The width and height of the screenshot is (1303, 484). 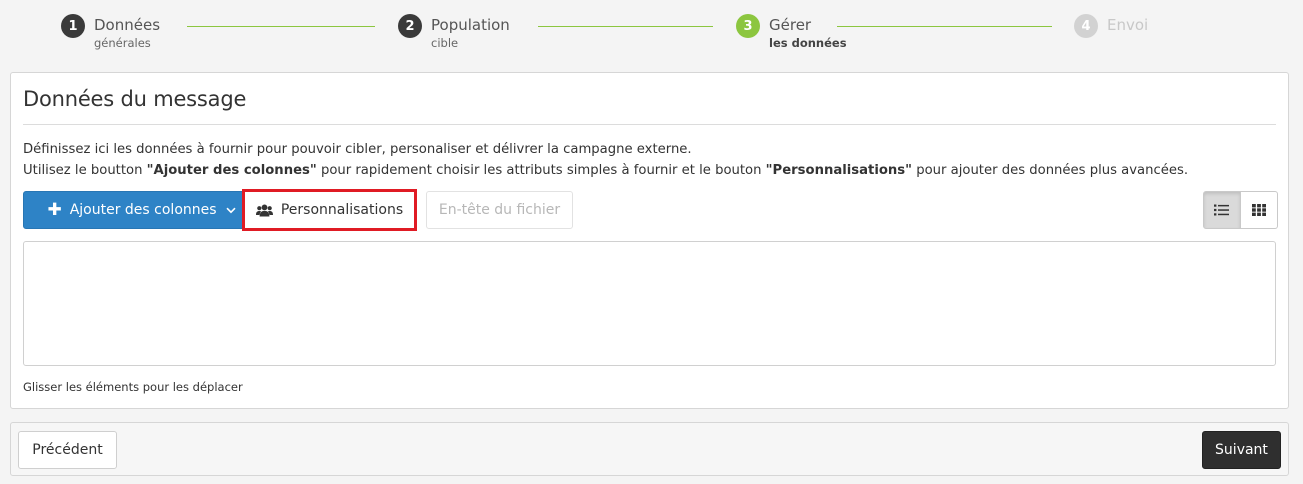 What do you see at coordinates (127, 25) in the screenshot?
I see `step-title: Données` at bounding box center [127, 25].